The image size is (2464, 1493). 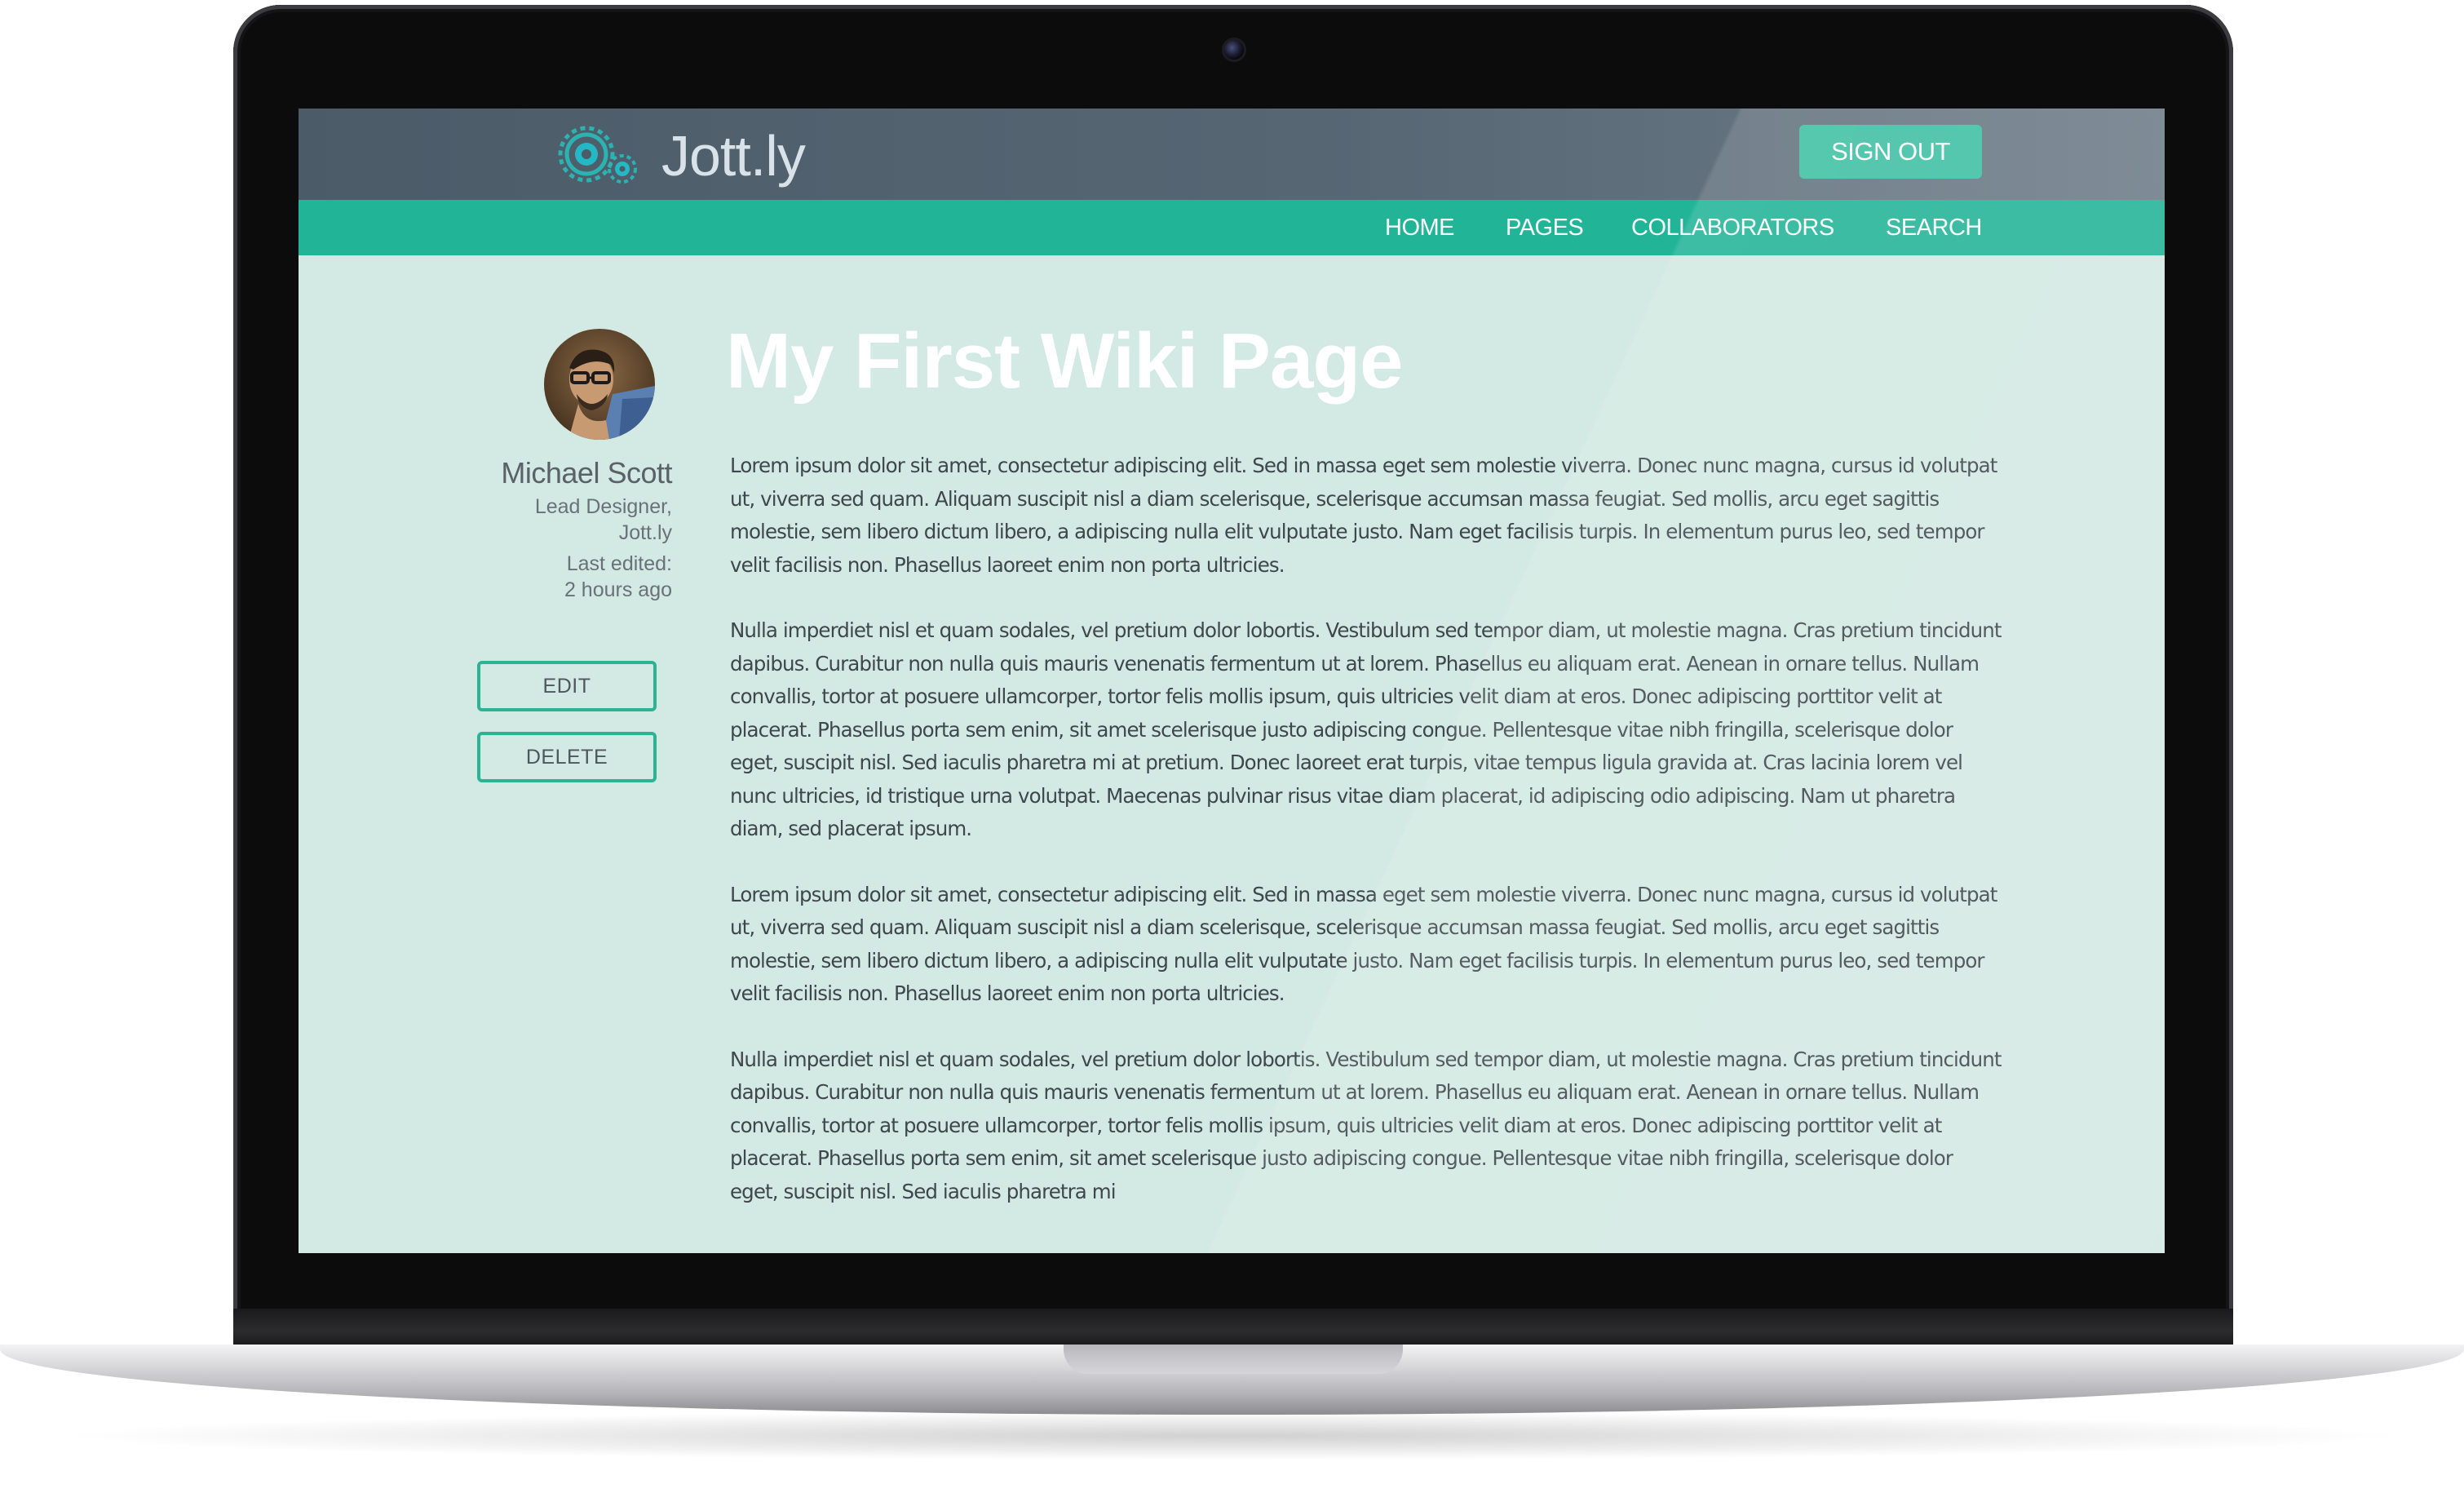 I want to click on camera-icon, so click(x=1234, y=50).